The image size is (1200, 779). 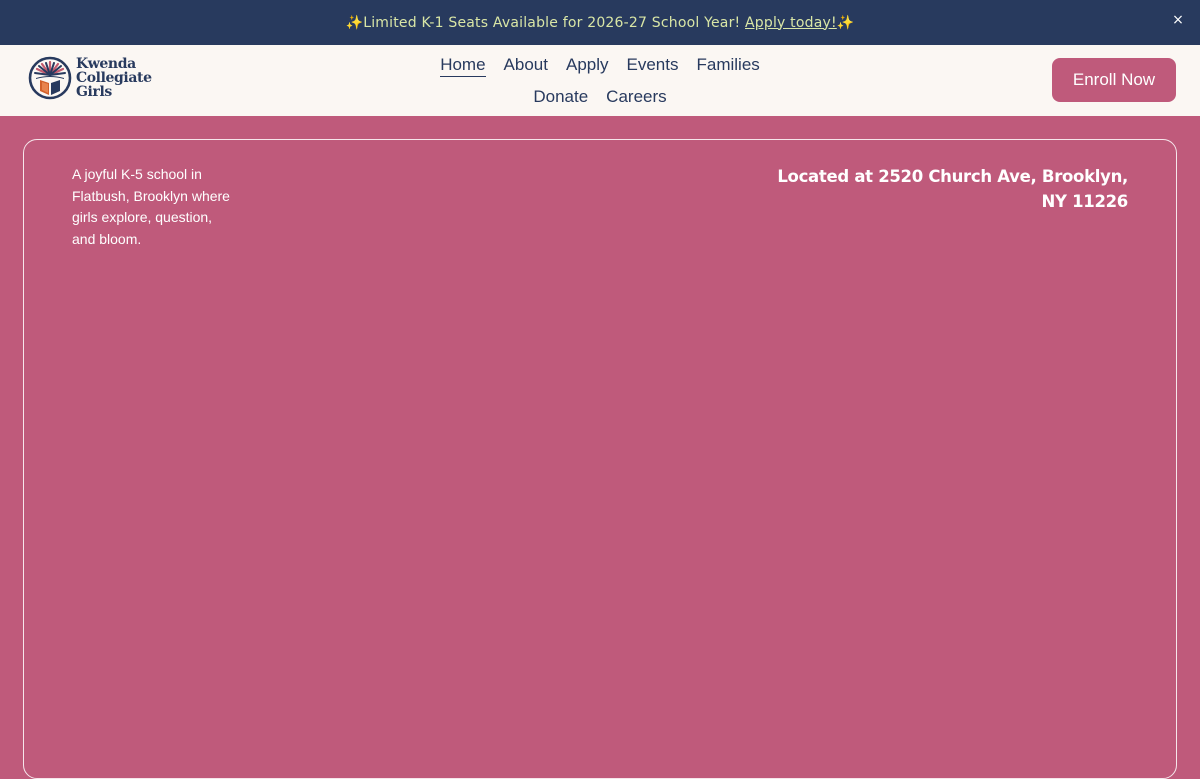 What do you see at coordinates (728, 65) in the screenshot?
I see `nav-families: Families` at bounding box center [728, 65].